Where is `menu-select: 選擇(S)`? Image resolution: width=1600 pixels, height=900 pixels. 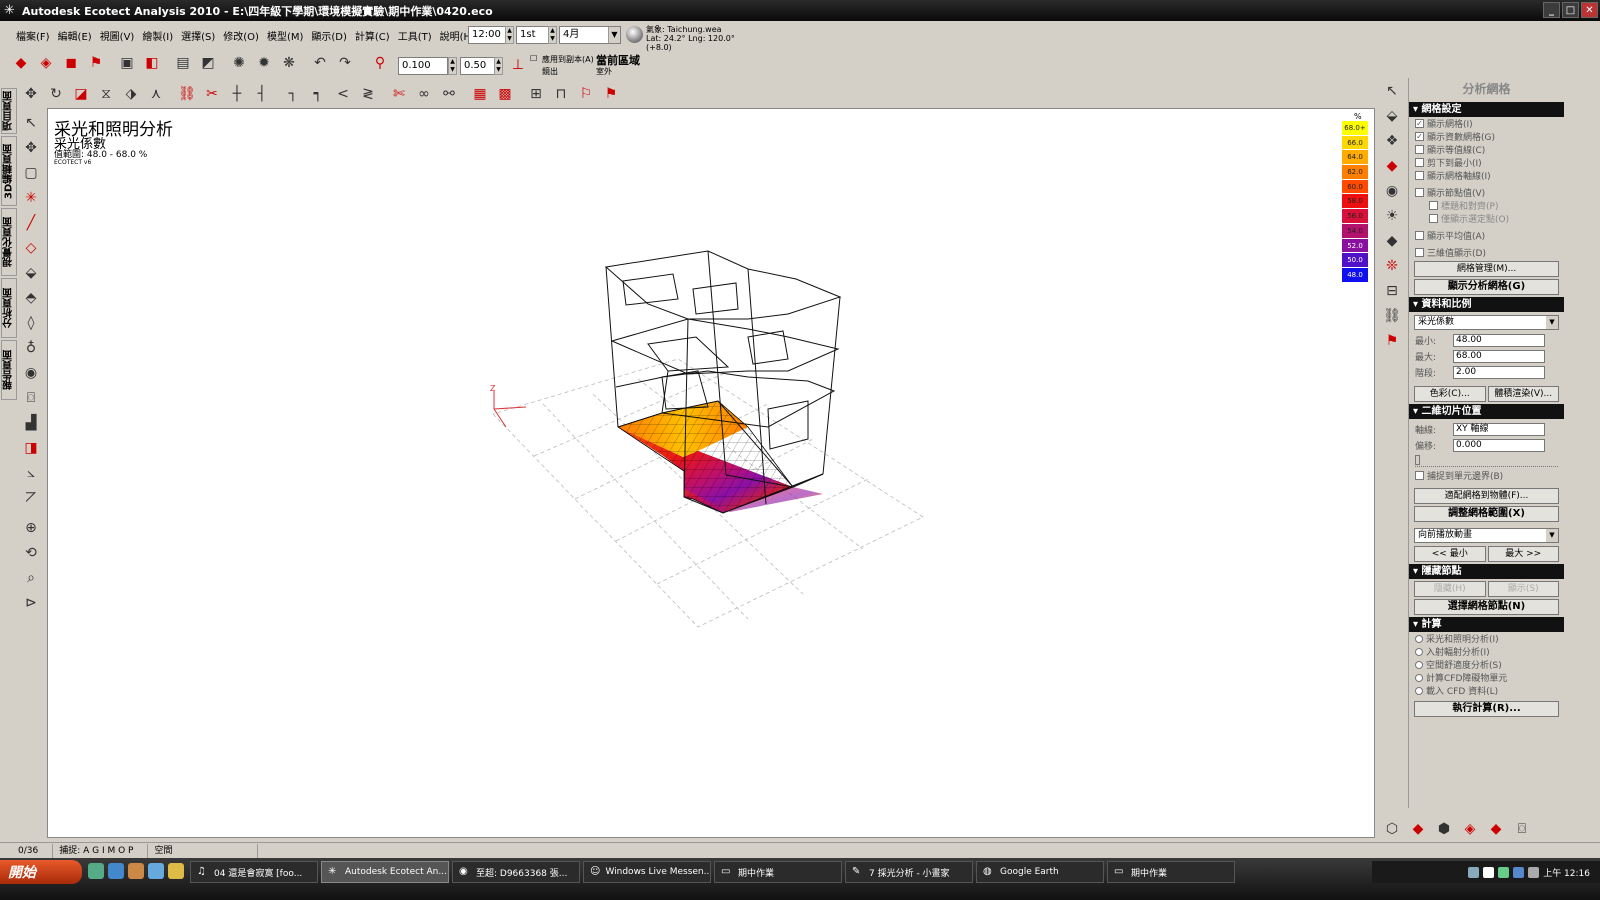 menu-select: 選擇(S) is located at coordinates (198, 35).